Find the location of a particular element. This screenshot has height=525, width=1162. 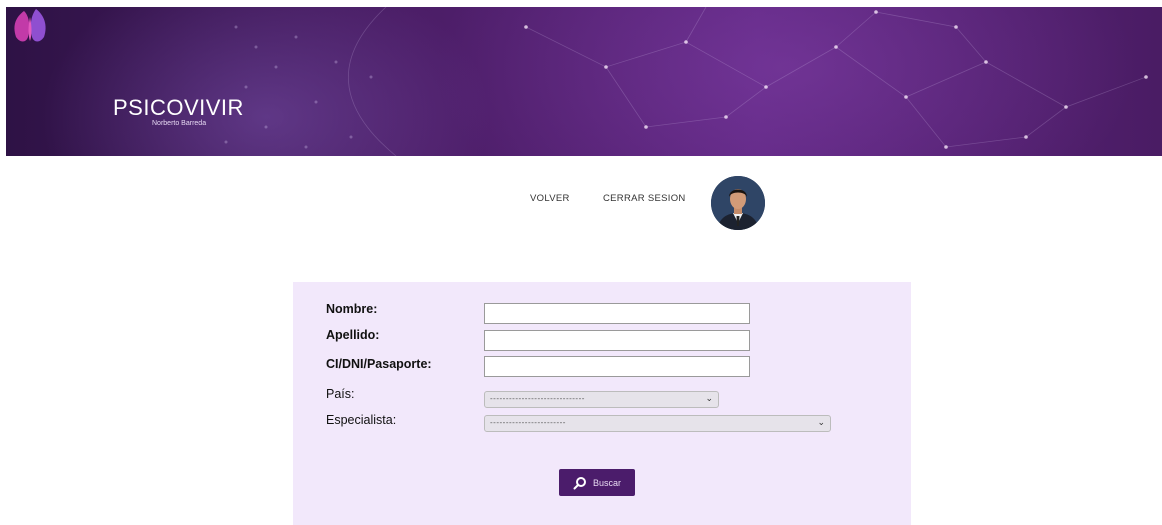

psicovivir-logo-icon is located at coordinates (30, 25).